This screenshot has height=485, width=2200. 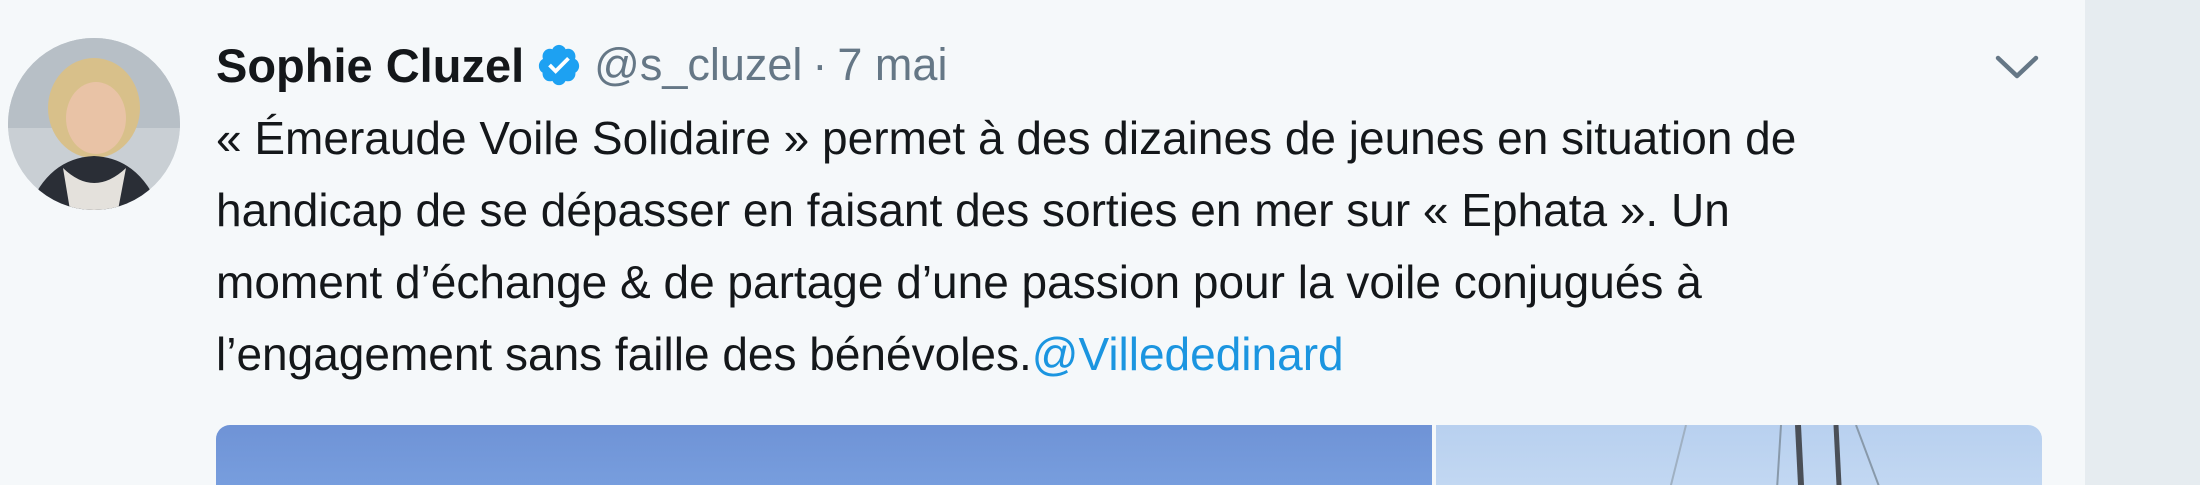 I want to click on right-gutter, so click(x=2142, y=242).